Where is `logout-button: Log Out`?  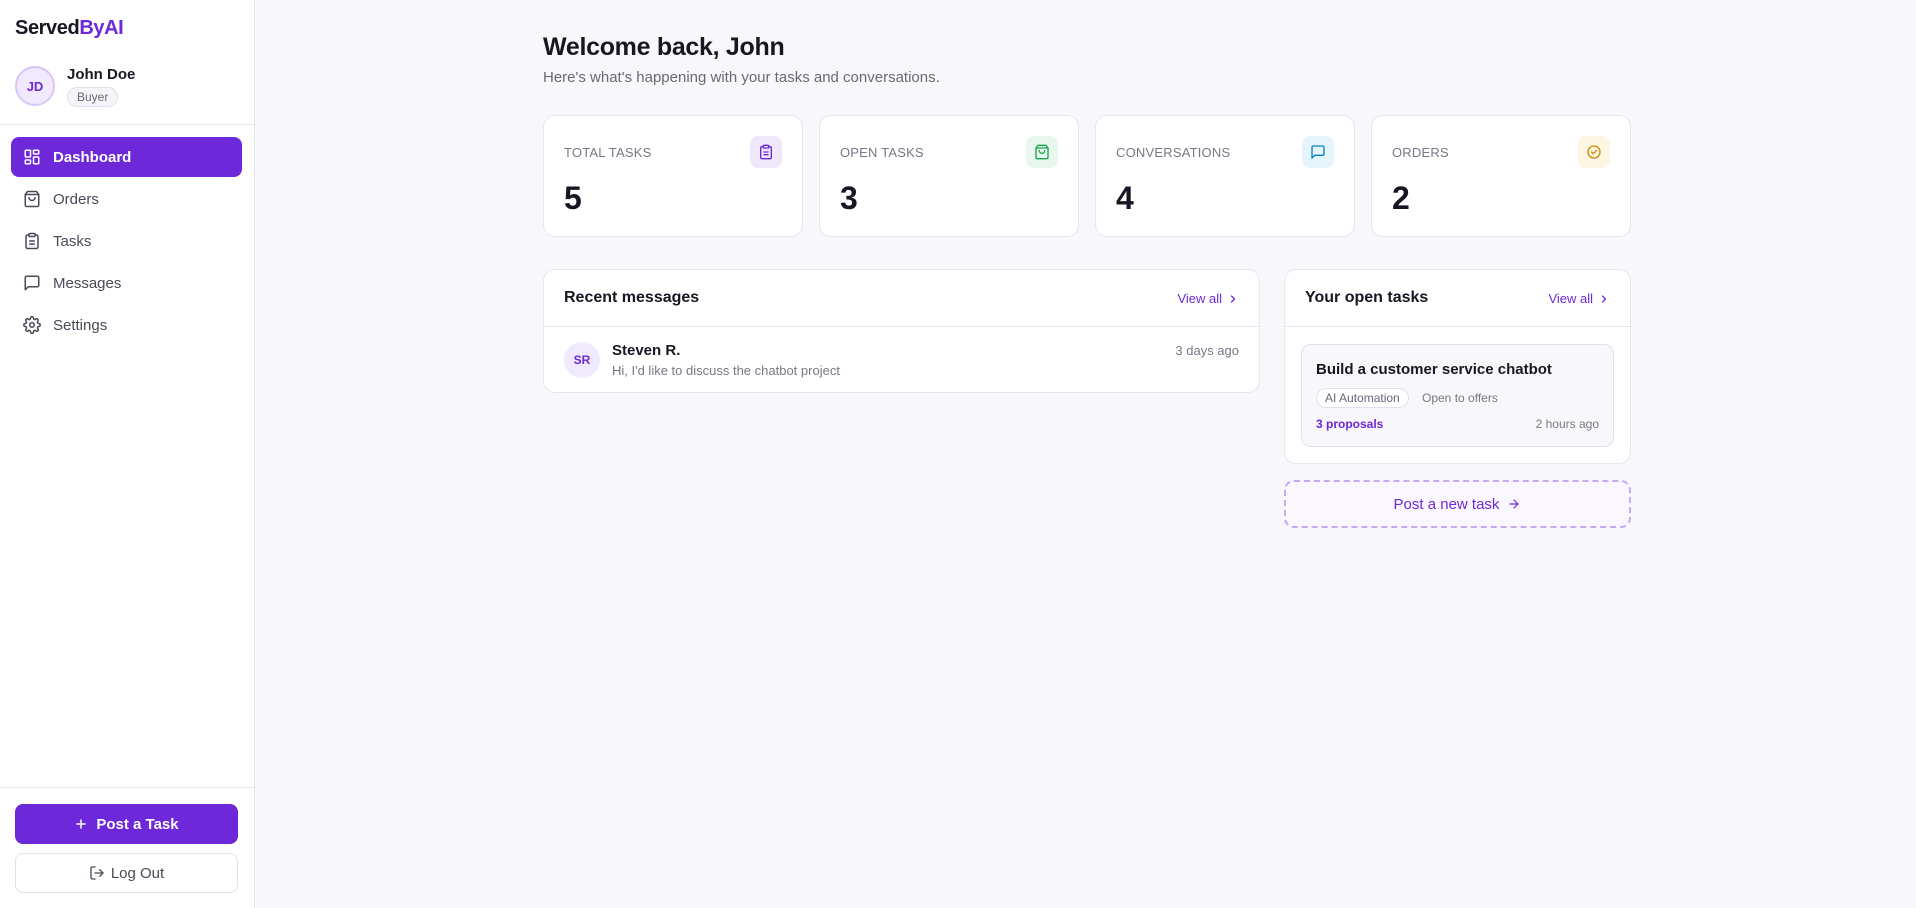
logout-button: Log Out is located at coordinates (126, 873).